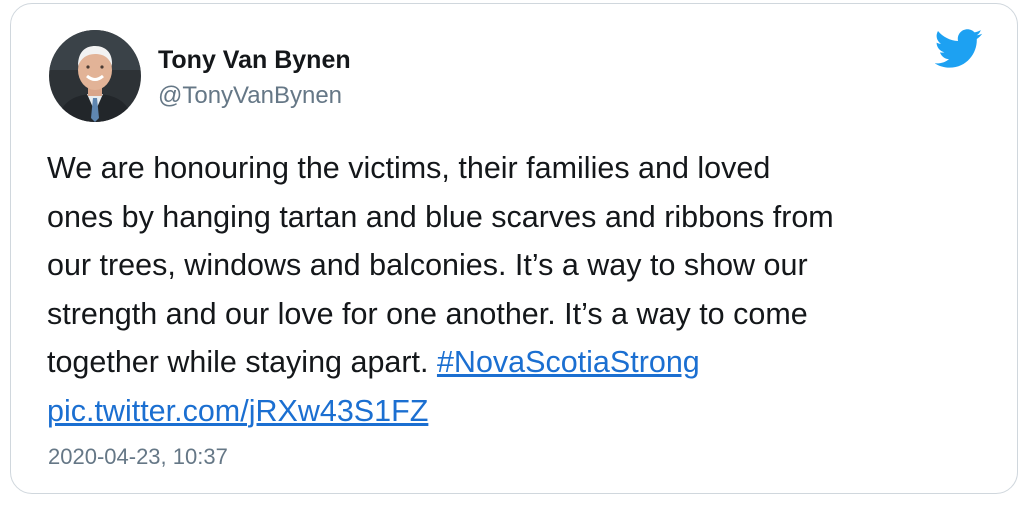 The image size is (1028, 506). Describe the element at coordinates (95, 76) in the screenshot. I see `avatar` at that location.